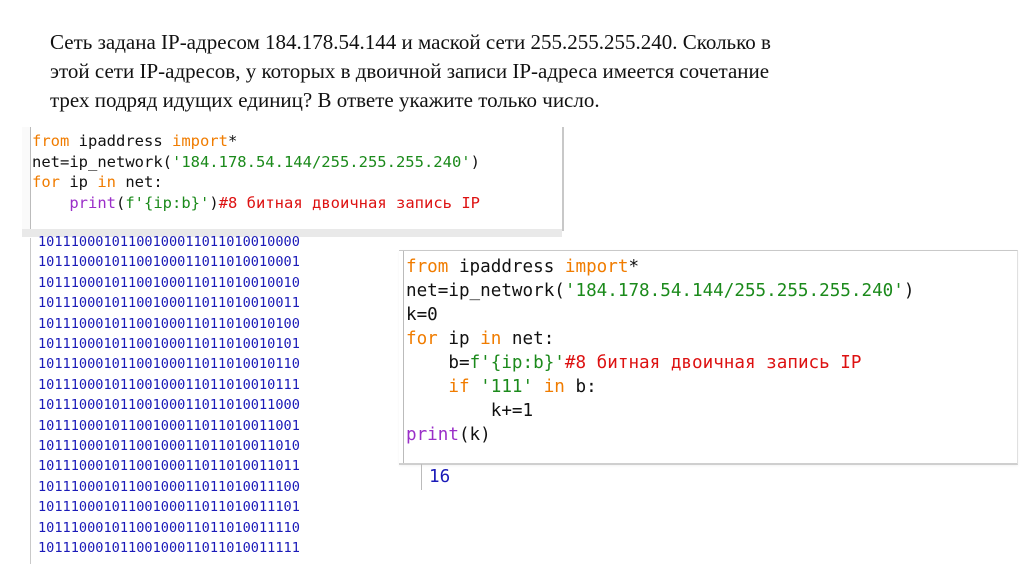 The image size is (1024, 574). I want to click on code-line: b=f'{ip:b}'#8 битная двоичная запись IP, so click(655, 363).